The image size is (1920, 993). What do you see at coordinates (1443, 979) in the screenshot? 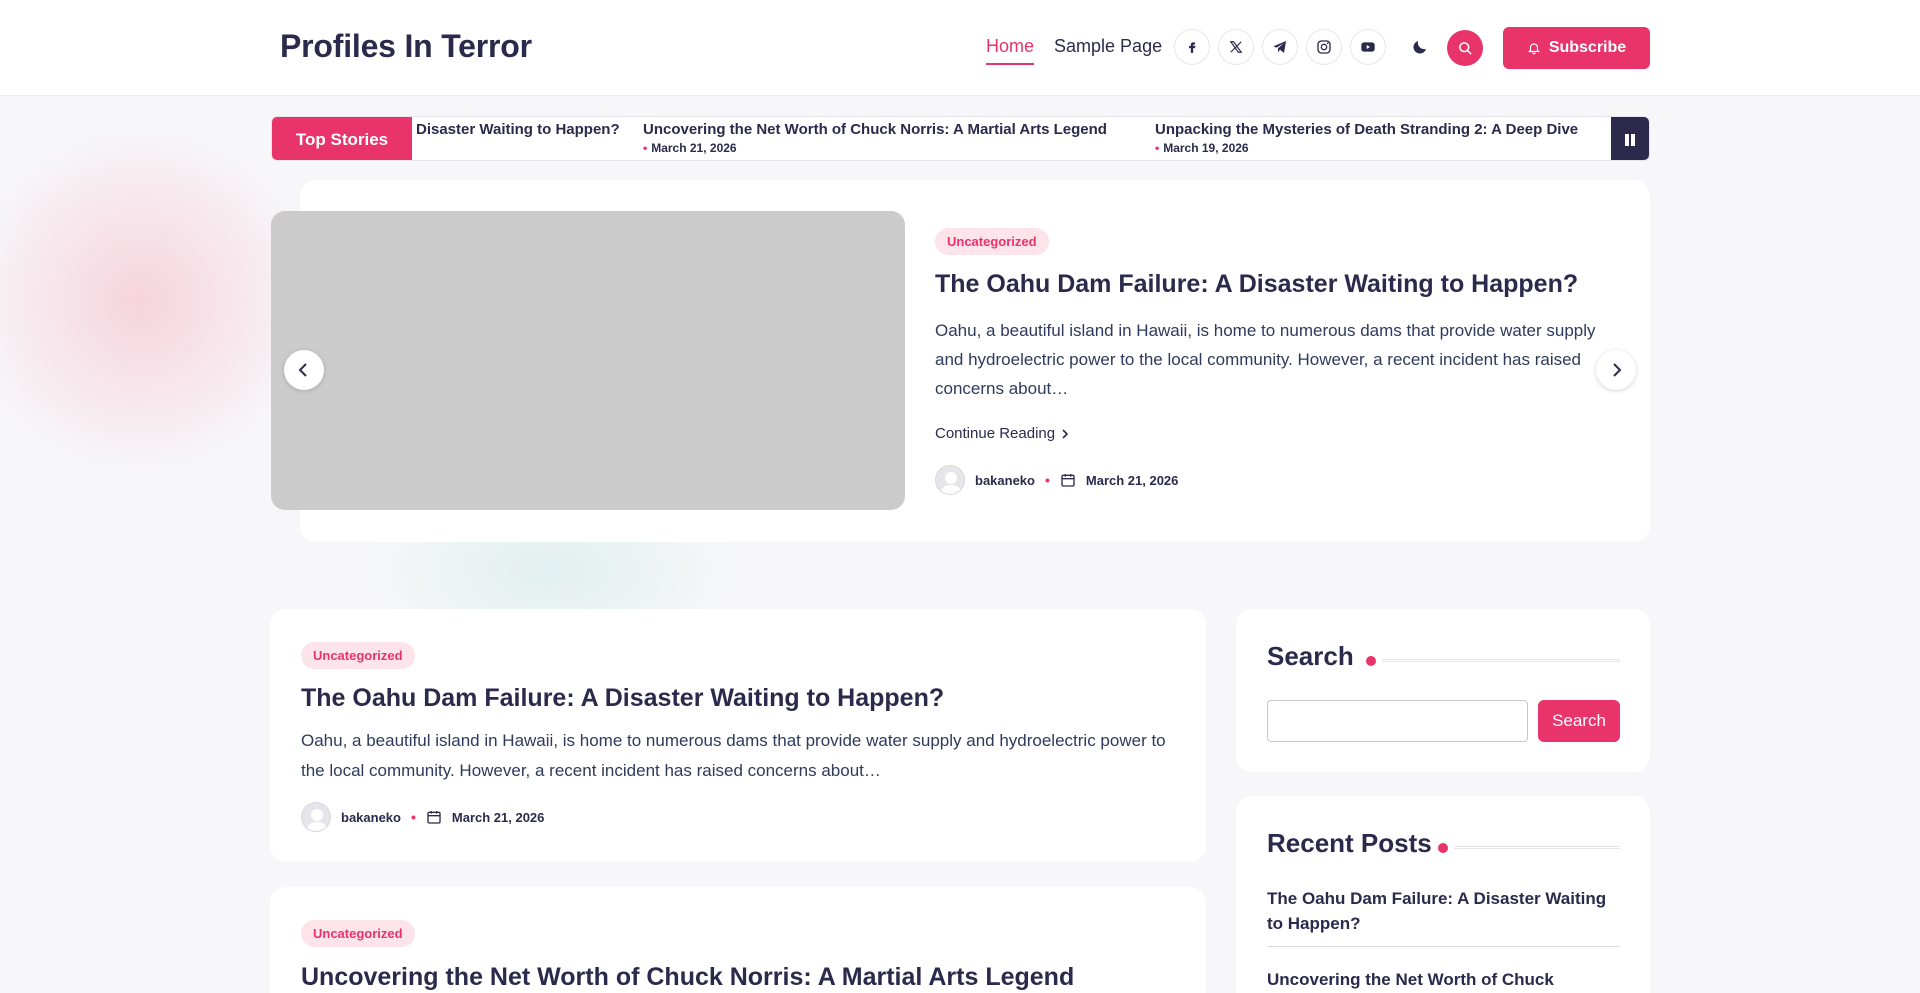
I see `recent-post-link: Uncovering the Net Worth of Chuck` at bounding box center [1443, 979].